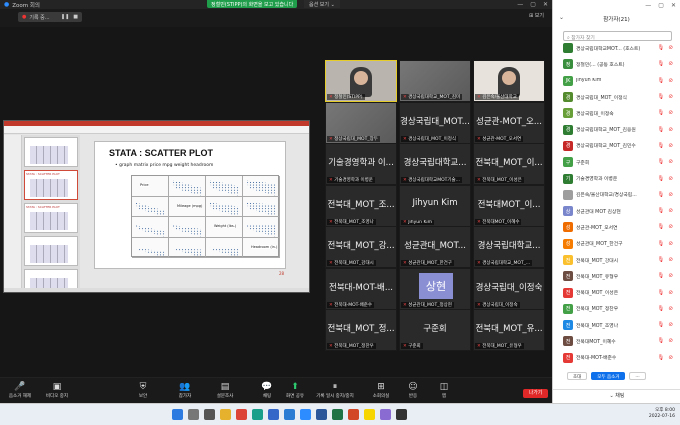 The height and width of the screenshot is (425, 680). I want to click on participant-tile: 상현 ✕ 성균관대_MOT_정상현, so click(435, 288).